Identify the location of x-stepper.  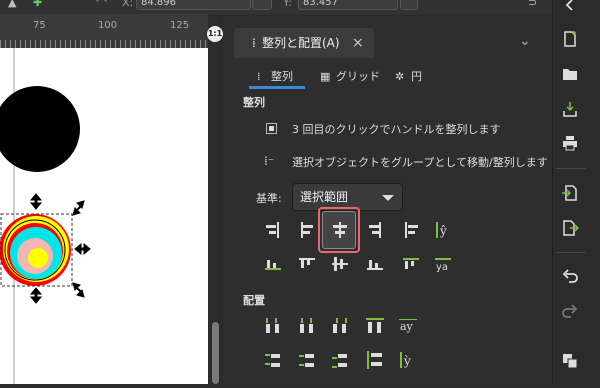
(262, 5).